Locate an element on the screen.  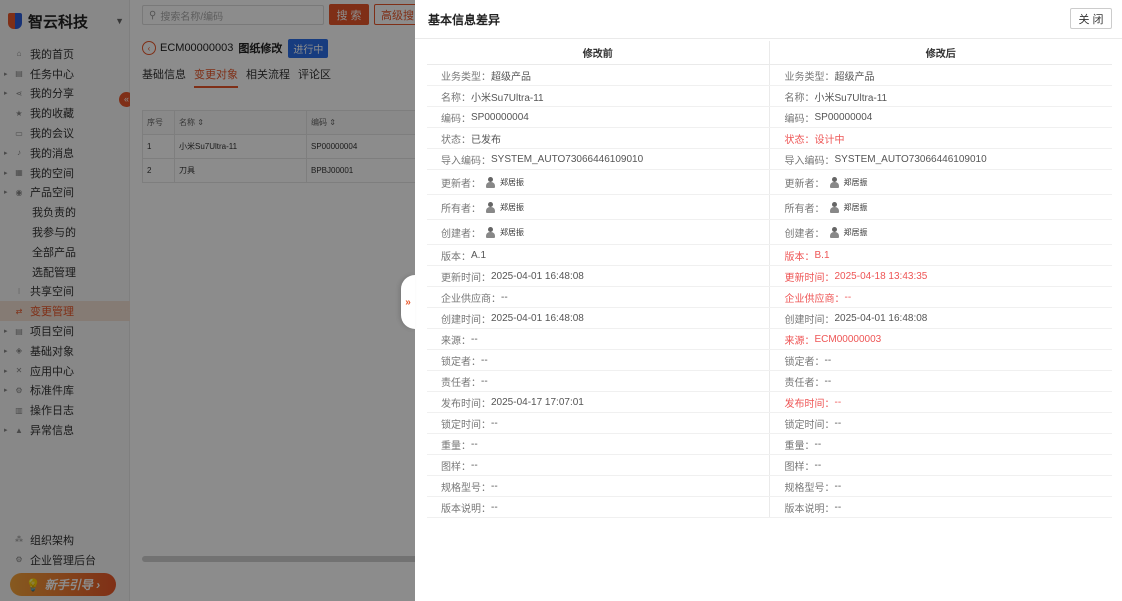
compare-cell-before: 更新者： 郑居振 is located at coordinates (598, 182).